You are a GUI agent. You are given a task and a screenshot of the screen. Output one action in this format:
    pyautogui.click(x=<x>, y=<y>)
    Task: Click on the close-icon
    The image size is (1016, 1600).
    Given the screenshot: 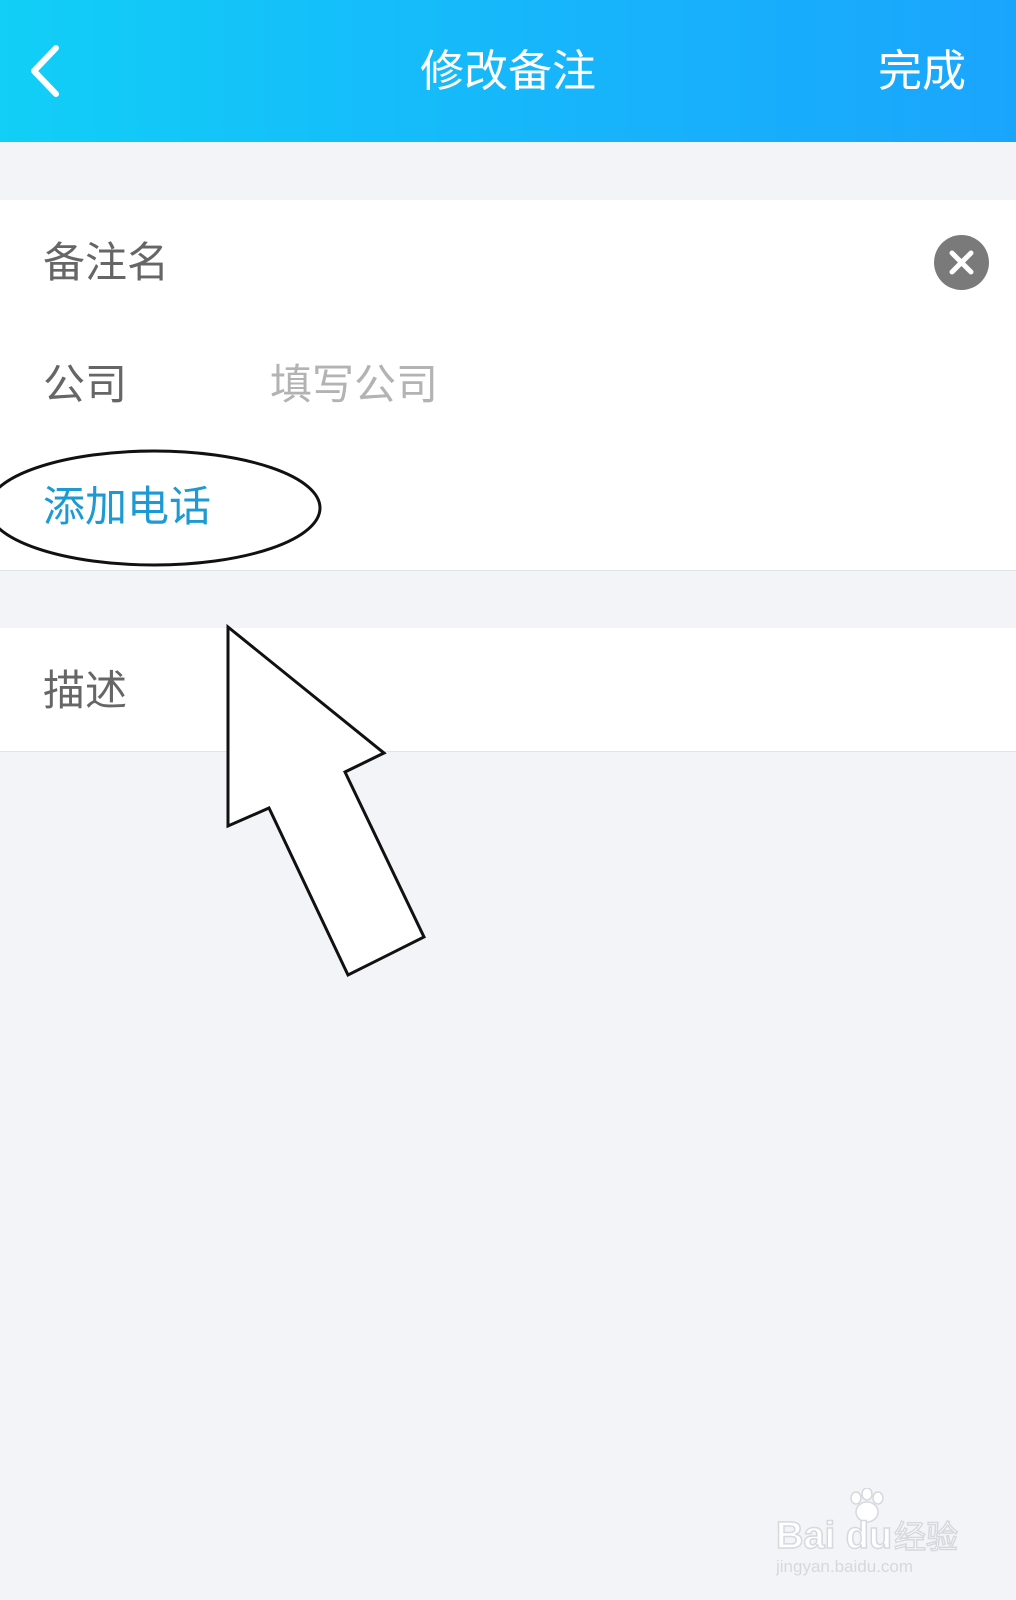 What is the action you would take?
    pyautogui.click(x=961, y=262)
    